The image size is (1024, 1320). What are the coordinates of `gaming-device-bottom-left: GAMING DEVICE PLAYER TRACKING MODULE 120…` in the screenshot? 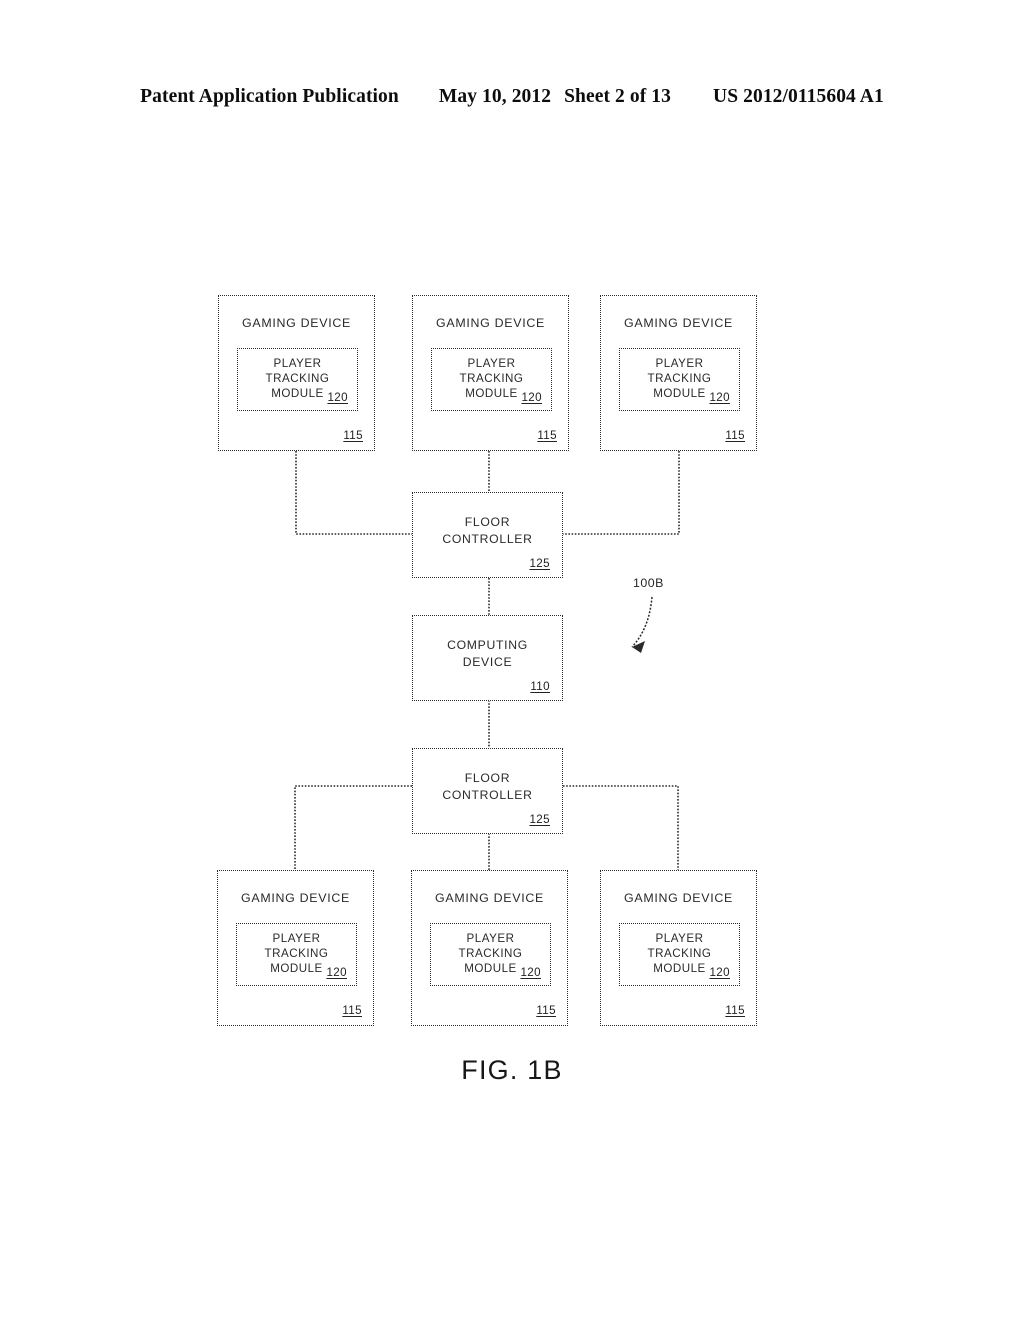 It's located at (295, 948).